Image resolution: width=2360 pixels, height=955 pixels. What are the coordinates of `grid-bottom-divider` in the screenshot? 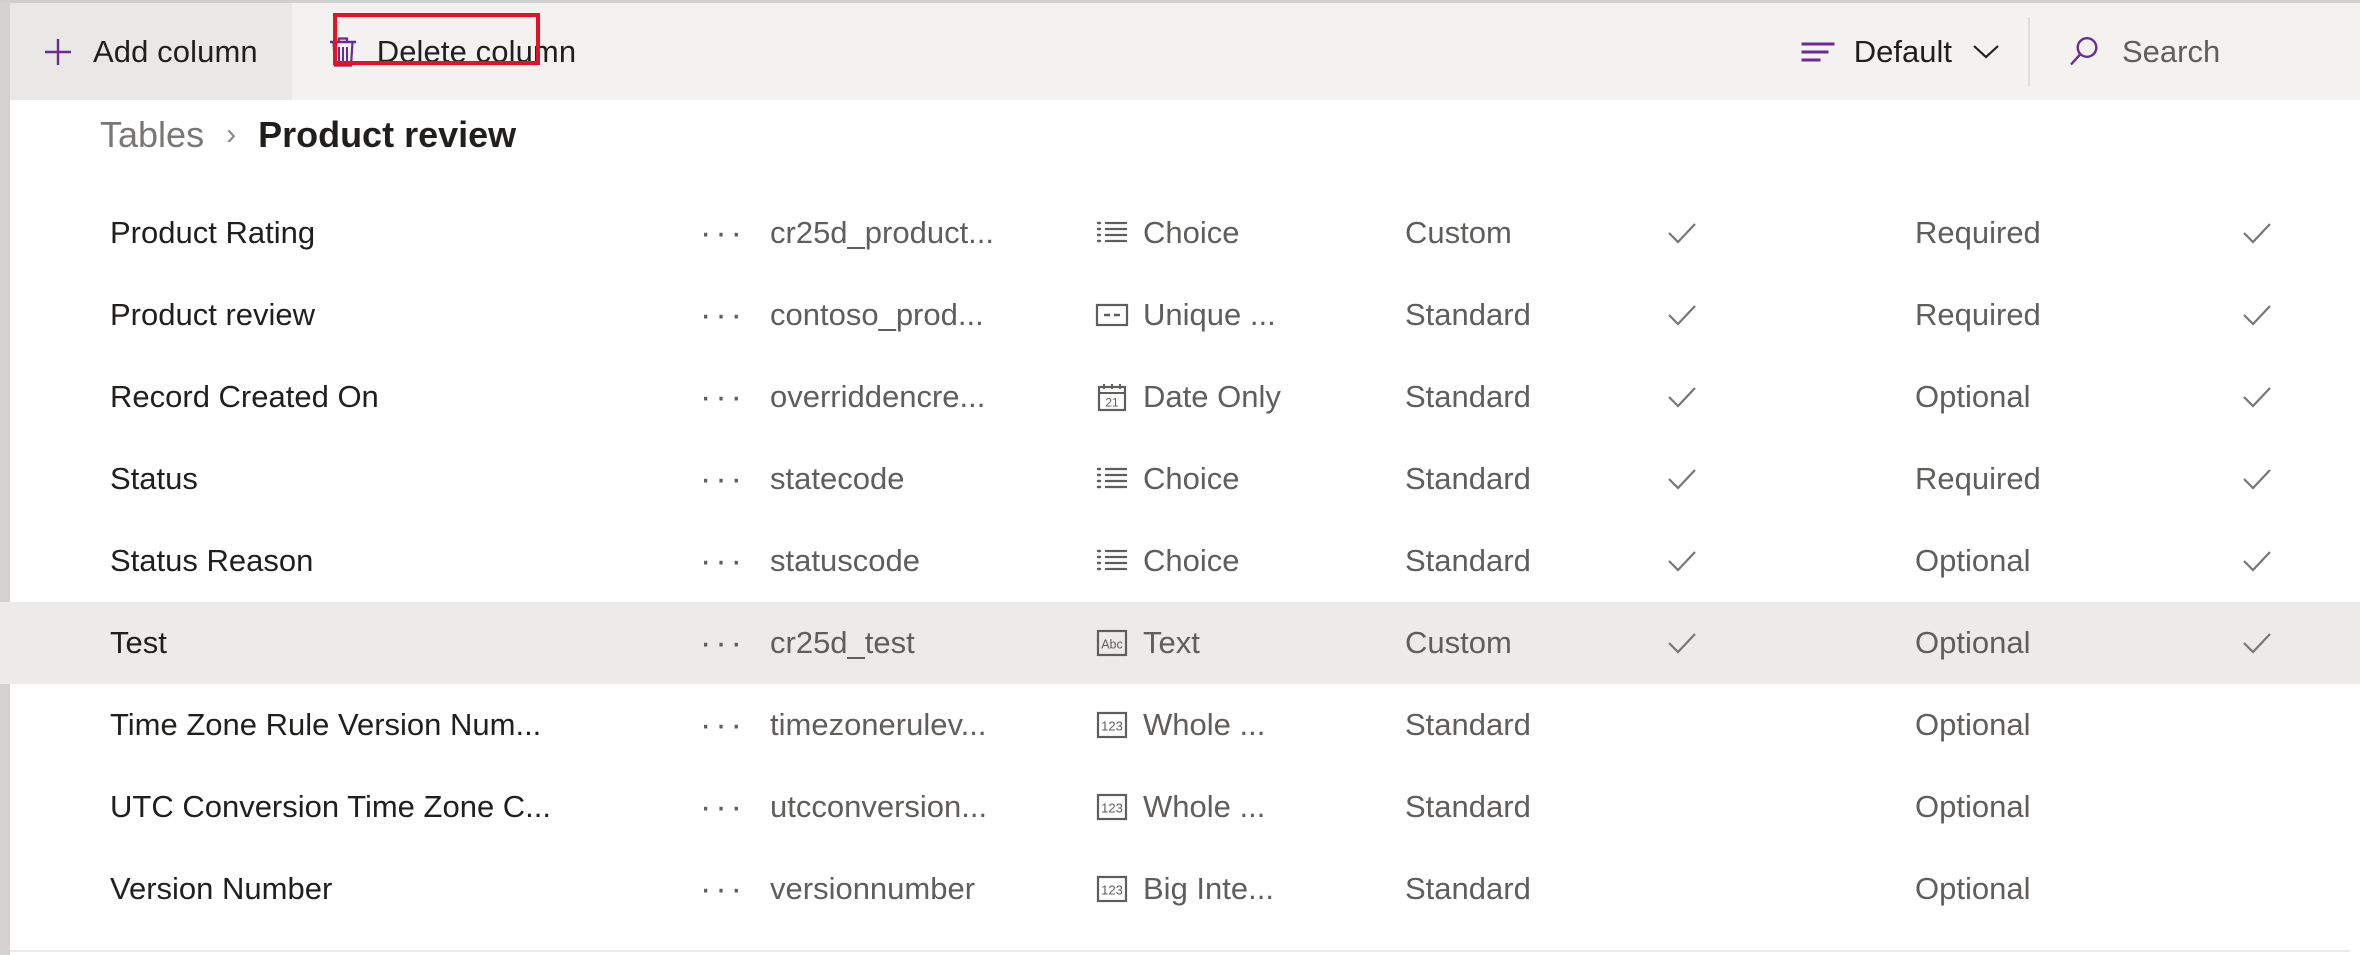 It's located at (1180, 951).